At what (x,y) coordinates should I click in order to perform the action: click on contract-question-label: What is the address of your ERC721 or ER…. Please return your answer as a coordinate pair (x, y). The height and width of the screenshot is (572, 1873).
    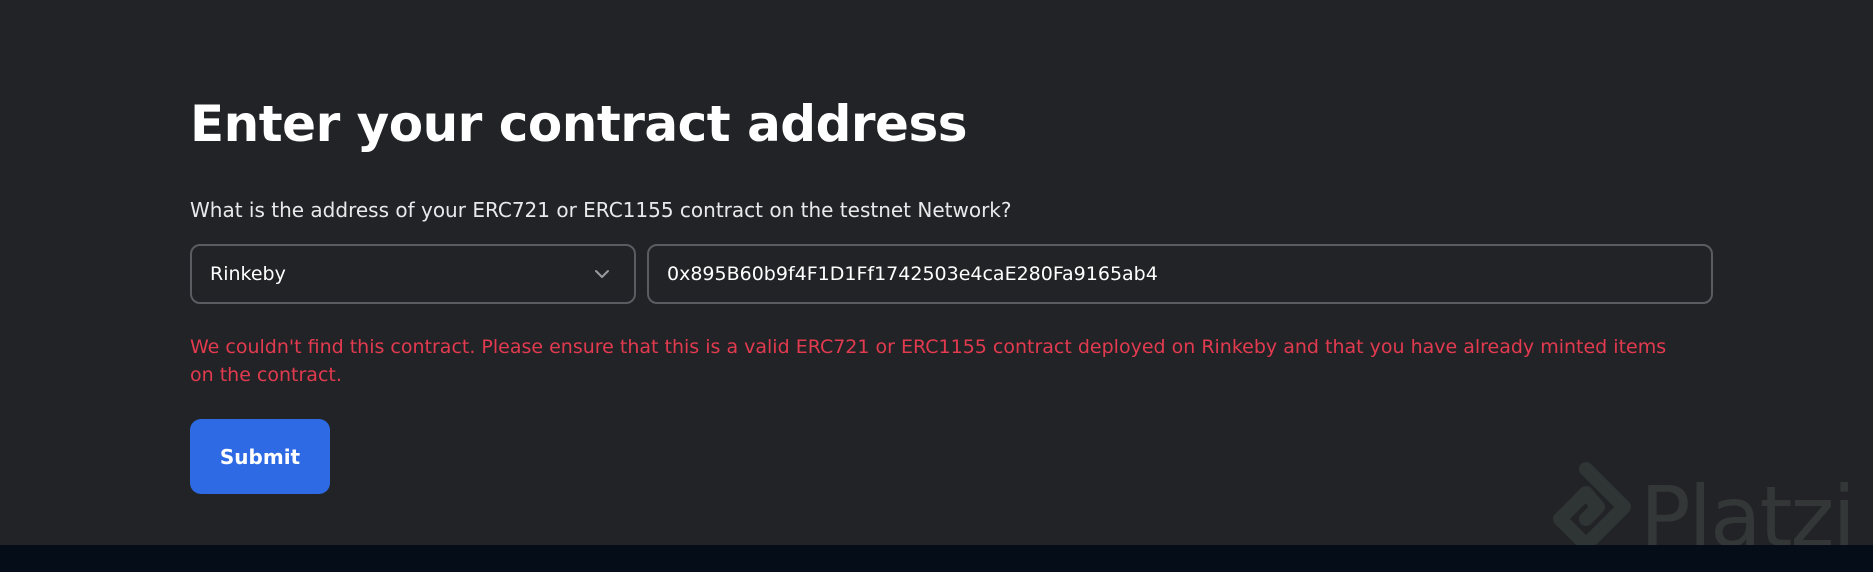
    Looking at the image, I should click on (601, 210).